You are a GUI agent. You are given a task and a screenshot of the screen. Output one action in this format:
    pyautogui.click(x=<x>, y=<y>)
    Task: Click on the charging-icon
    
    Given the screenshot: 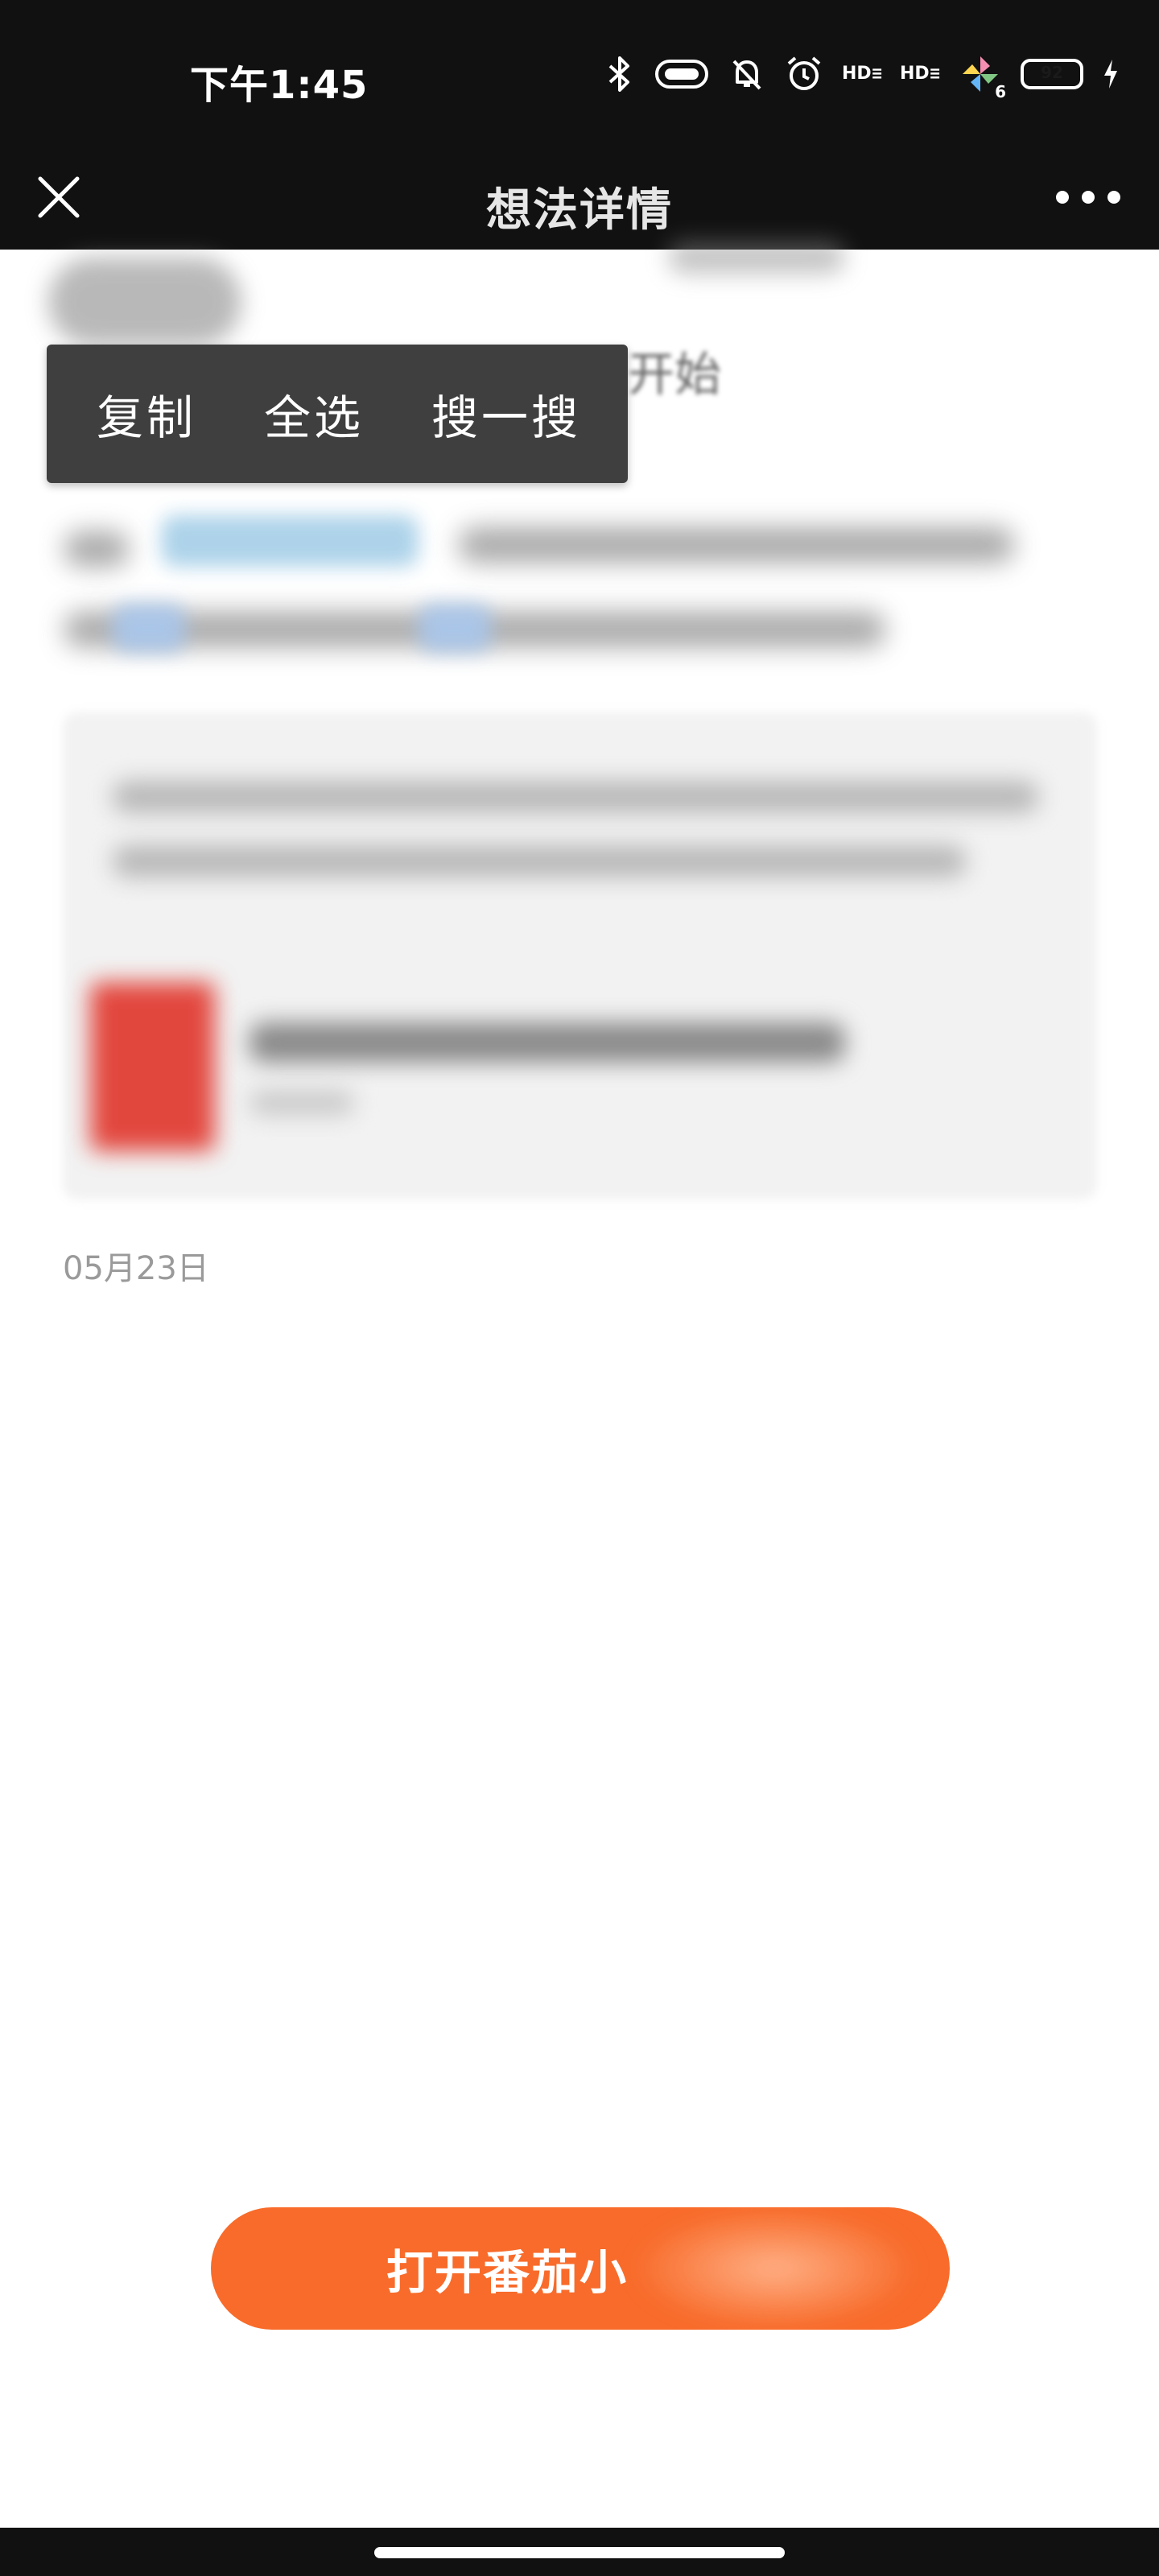 What is the action you would take?
    pyautogui.click(x=1110, y=74)
    